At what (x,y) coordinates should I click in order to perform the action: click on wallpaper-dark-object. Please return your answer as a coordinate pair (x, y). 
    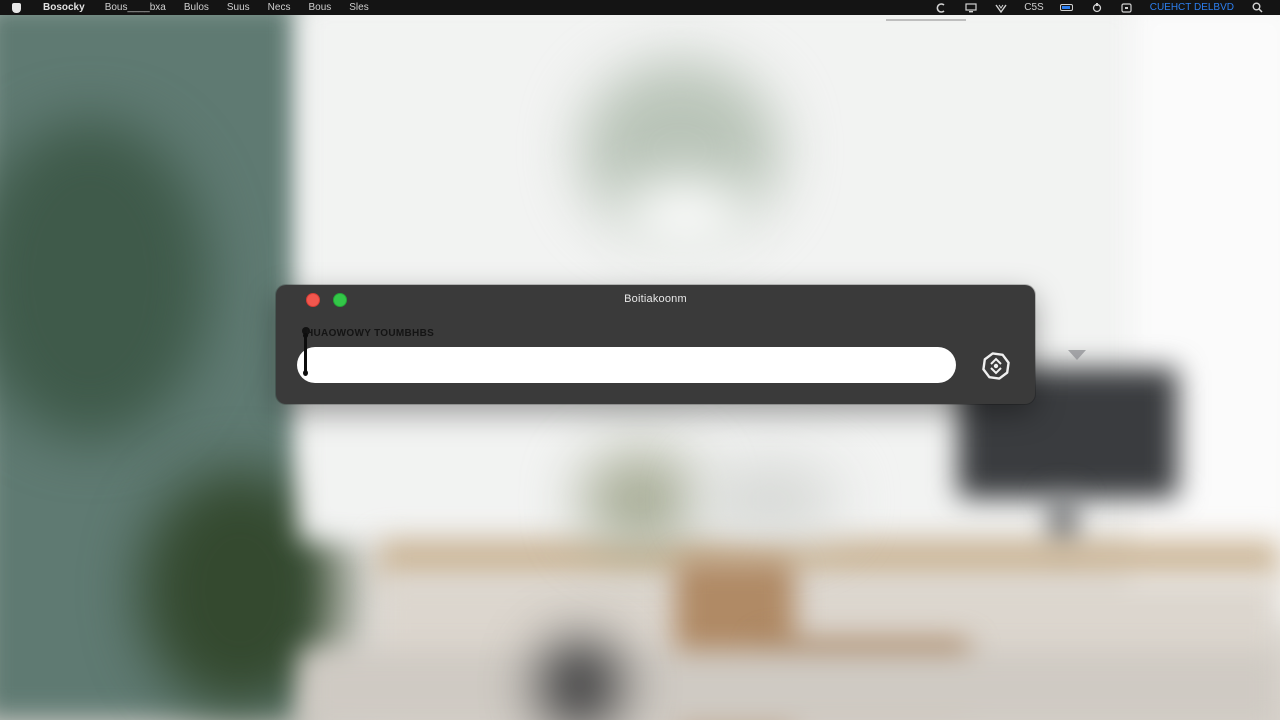
    Looking at the image, I should click on (580, 680).